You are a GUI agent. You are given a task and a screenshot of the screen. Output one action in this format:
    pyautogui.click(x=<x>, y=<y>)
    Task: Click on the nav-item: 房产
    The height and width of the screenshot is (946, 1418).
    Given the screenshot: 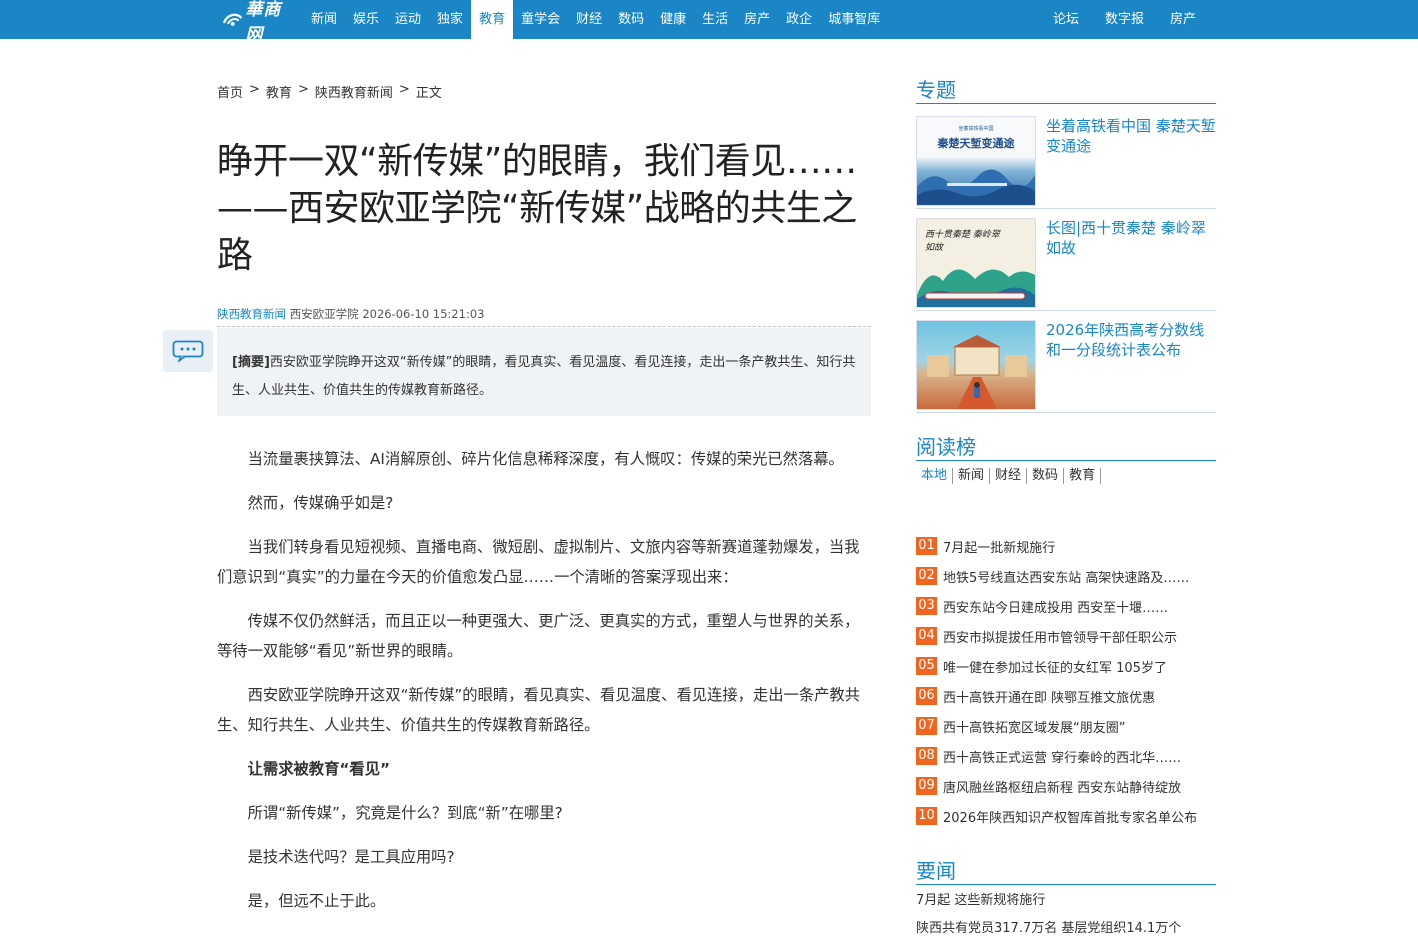 What is the action you would take?
    pyautogui.click(x=757, y=19)
    